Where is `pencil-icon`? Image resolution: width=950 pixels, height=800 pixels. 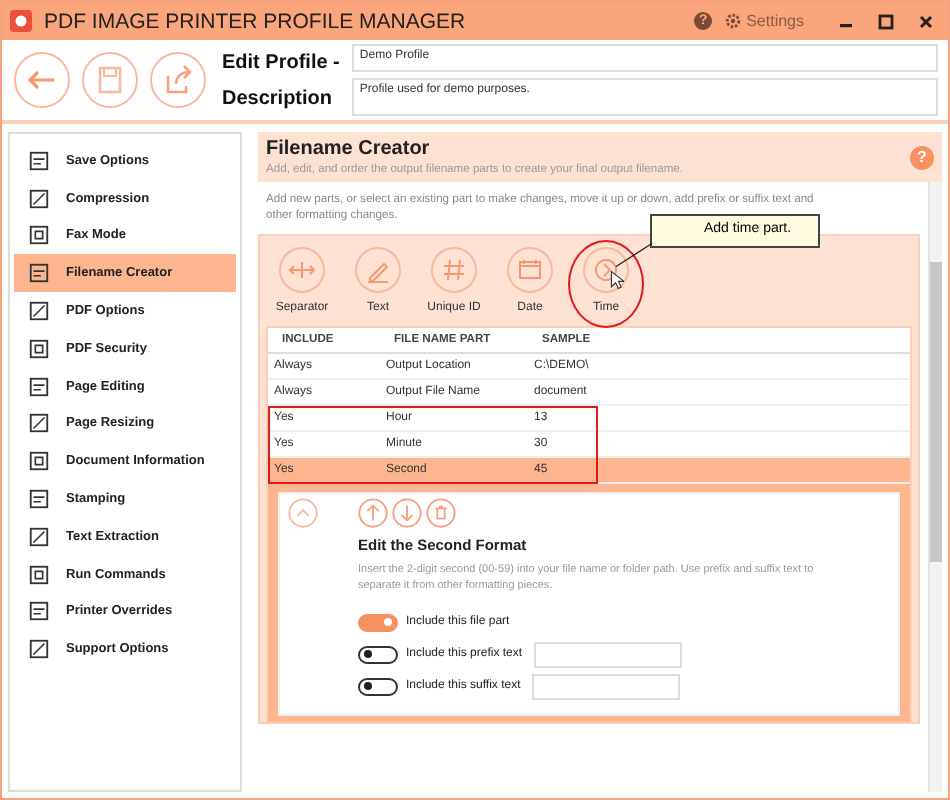 pencil-icon is located at coordinates (378, 270).